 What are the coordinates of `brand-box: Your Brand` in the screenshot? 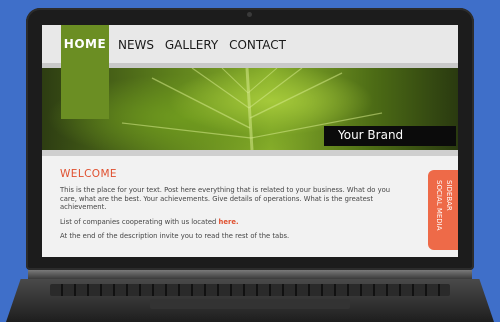 It's located at (390, 136).